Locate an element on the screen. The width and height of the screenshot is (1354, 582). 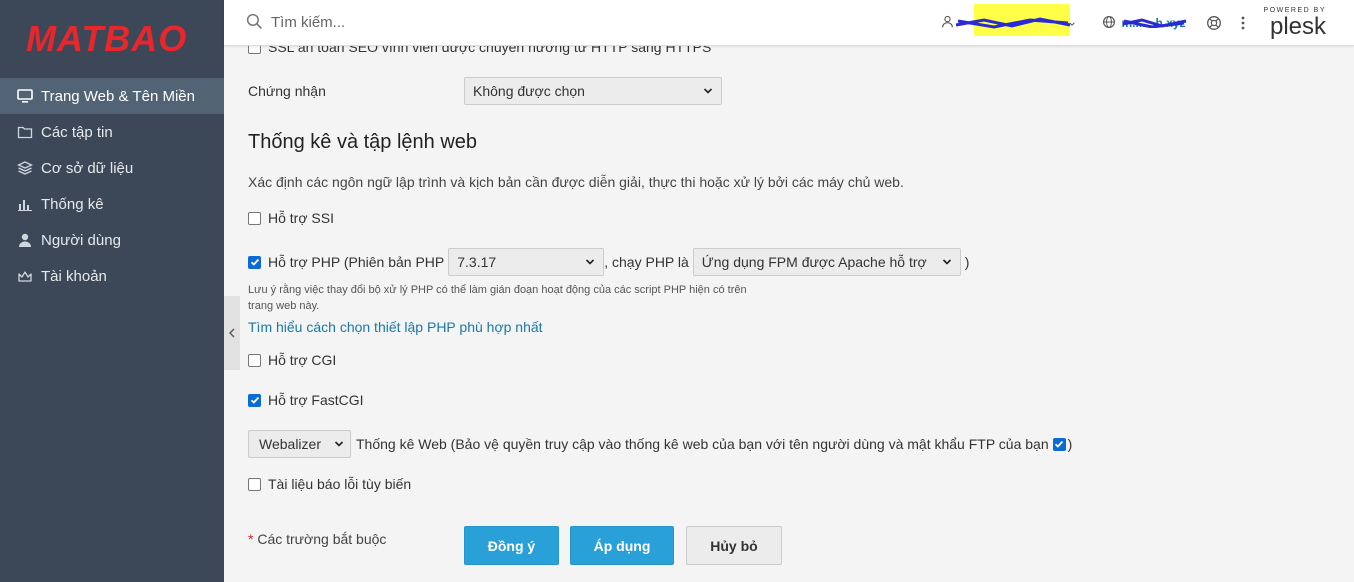
fastcgi-checkbox is located at coordinates (254, 400).